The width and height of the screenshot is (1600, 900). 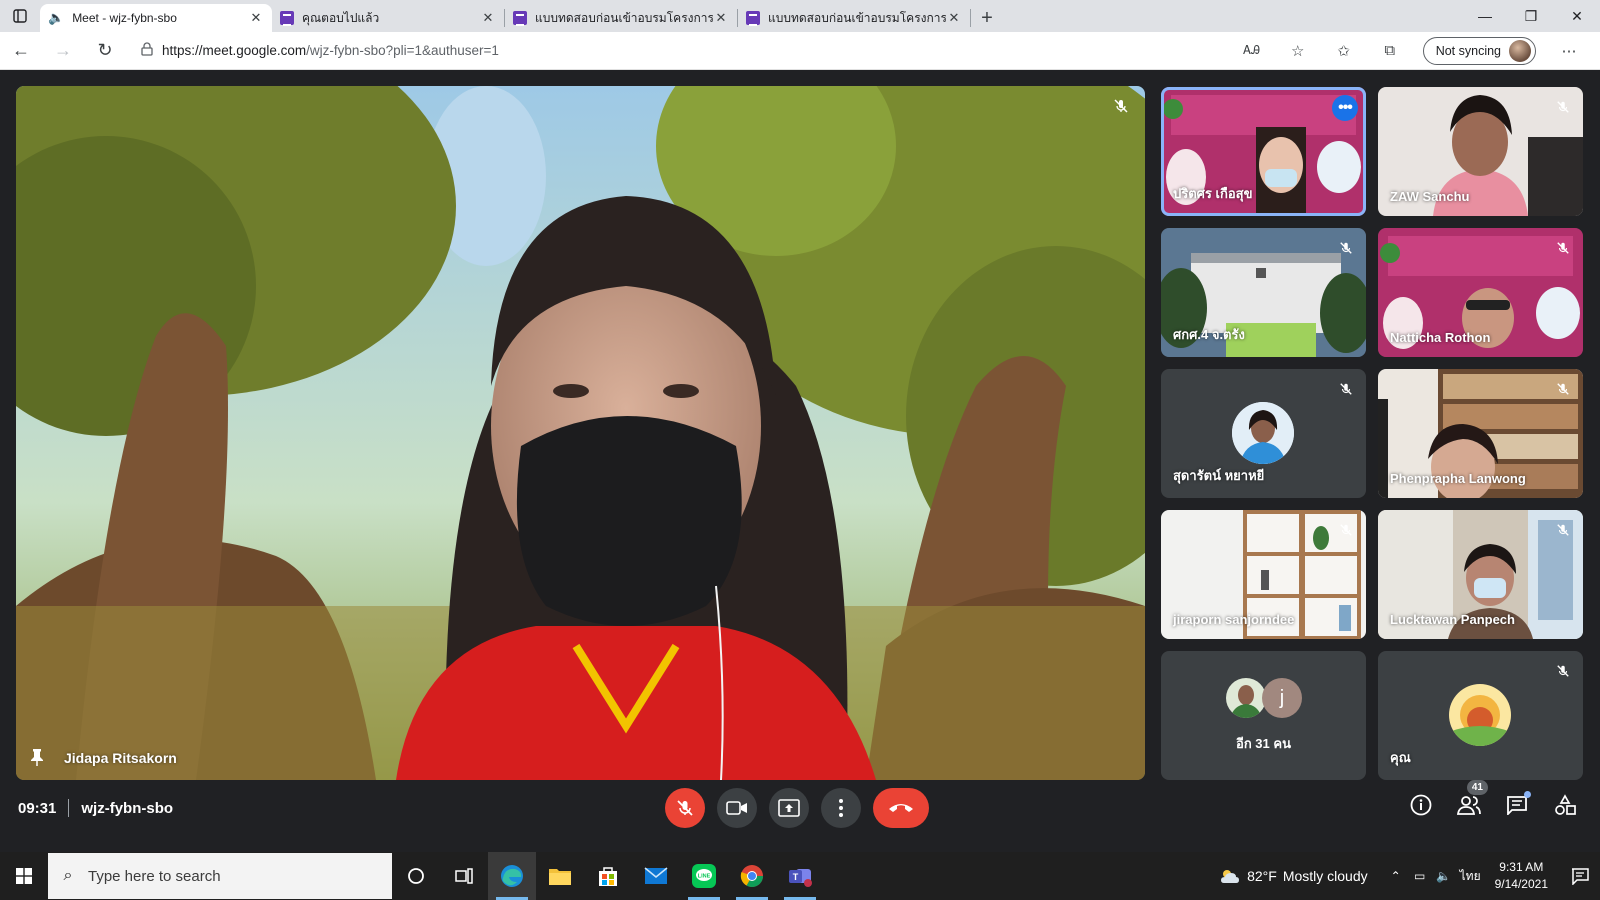 I want to click on participant-tile: ศกศ.4 จ.ตรัง, so click(x=1263, y=292).